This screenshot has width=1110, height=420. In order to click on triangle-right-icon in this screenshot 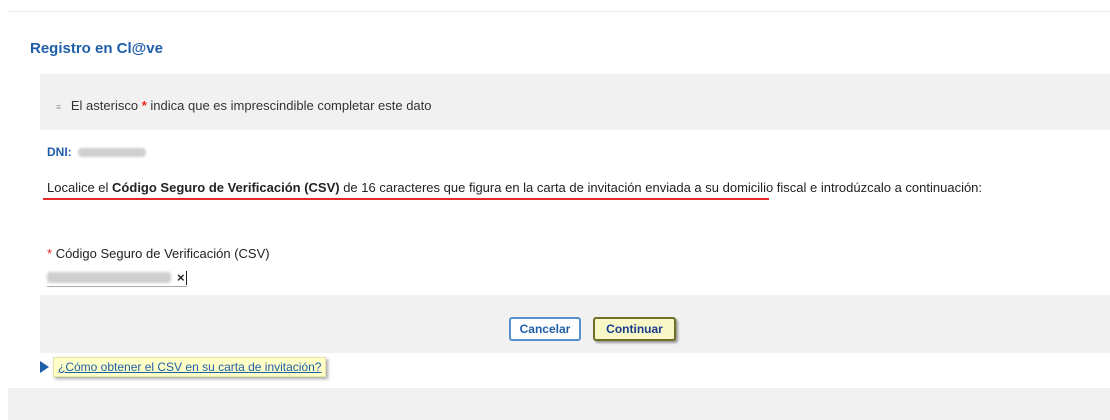, I will do `click(44, 367)`.